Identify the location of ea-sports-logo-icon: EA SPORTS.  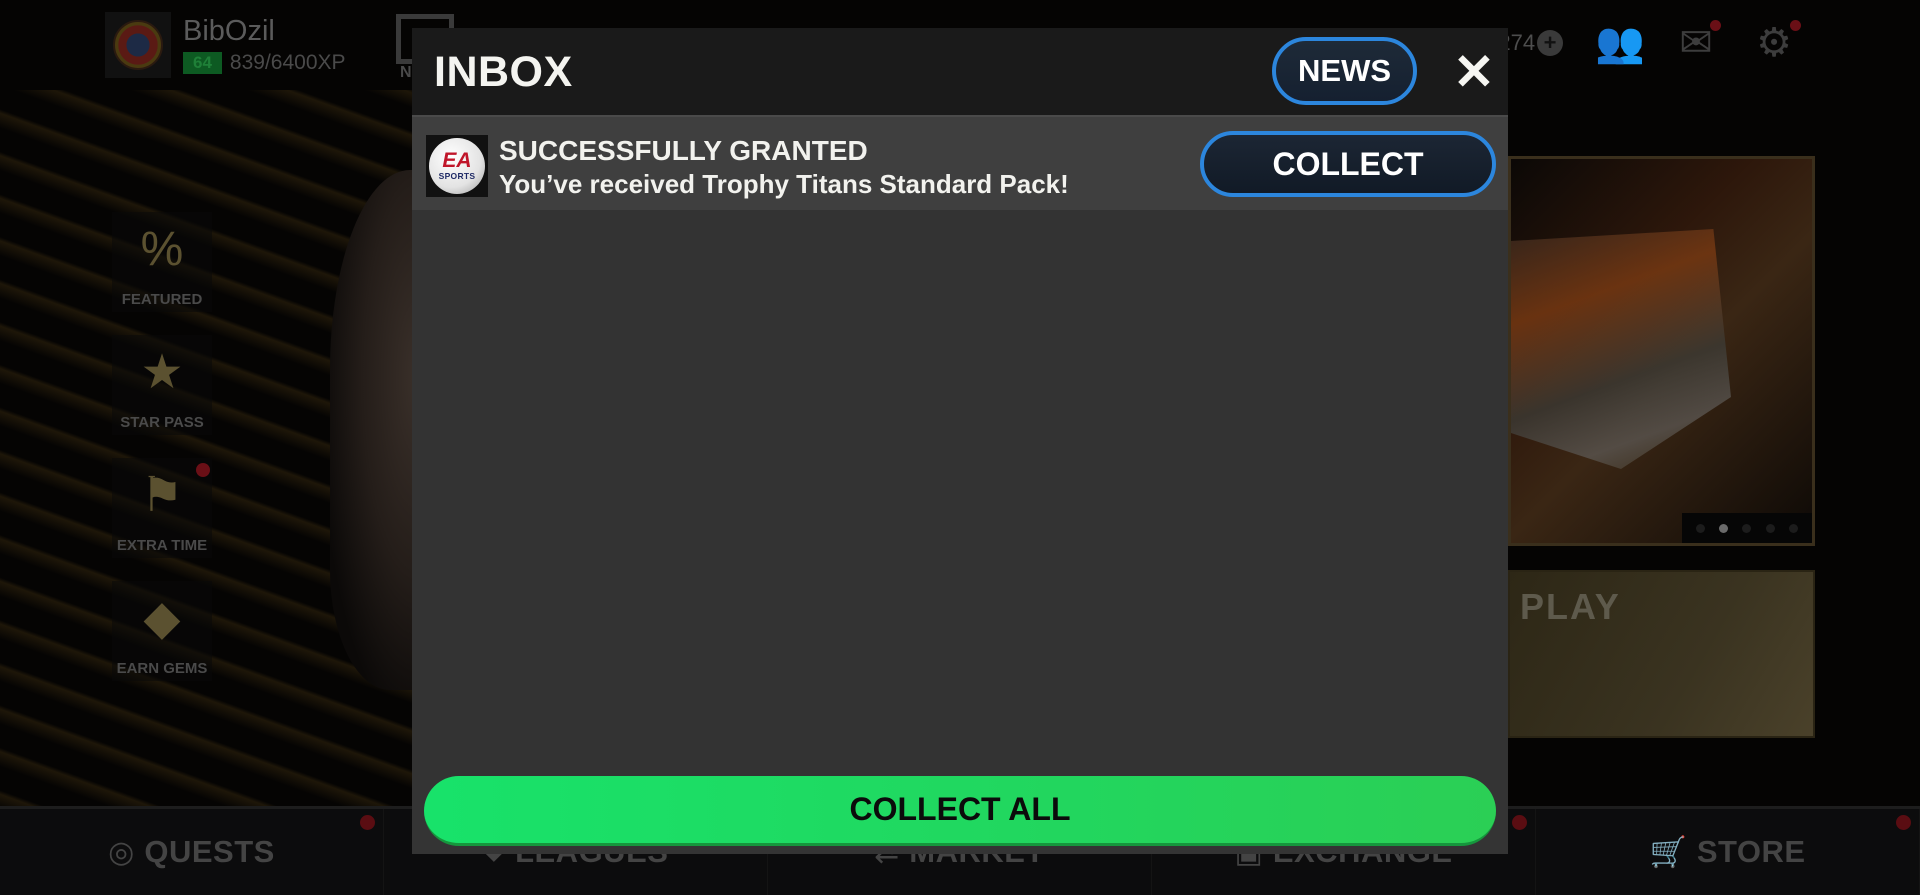
(457, 166).